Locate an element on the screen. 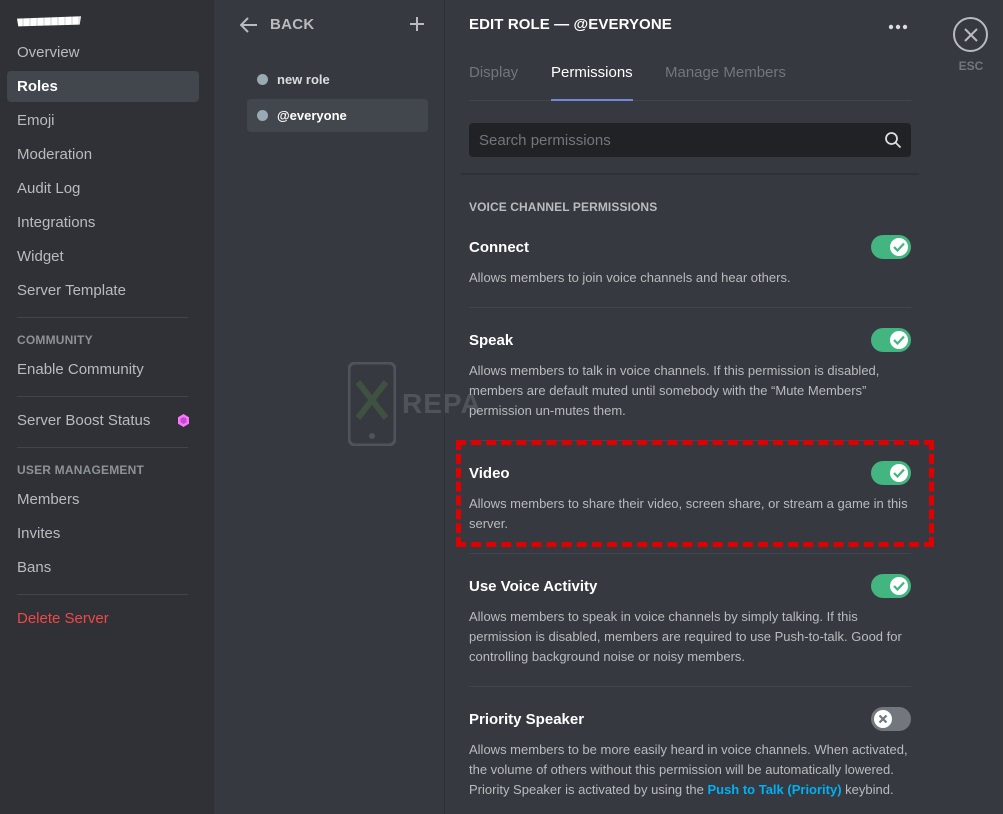 This screenshot has width=1003, height=814. role-item-everyone: @everyone is located at coordinates (337, 115).